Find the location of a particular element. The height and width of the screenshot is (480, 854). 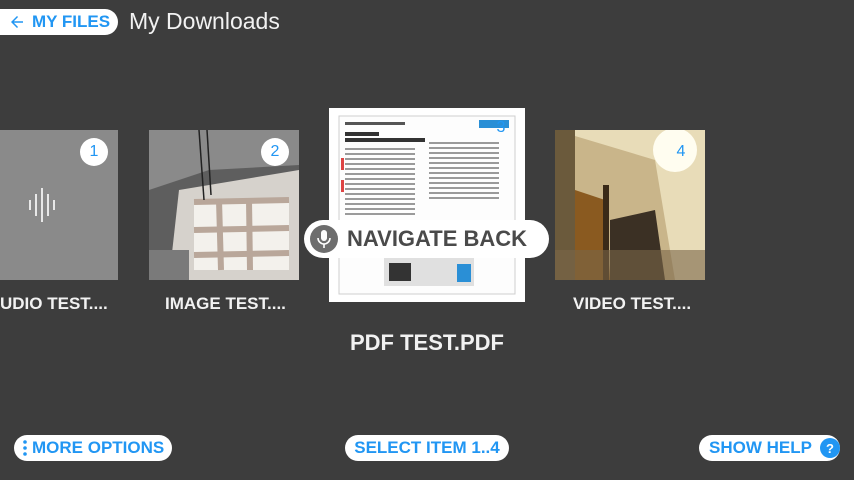

file-card-pdf: 3 is located at coordinates (427, 205).